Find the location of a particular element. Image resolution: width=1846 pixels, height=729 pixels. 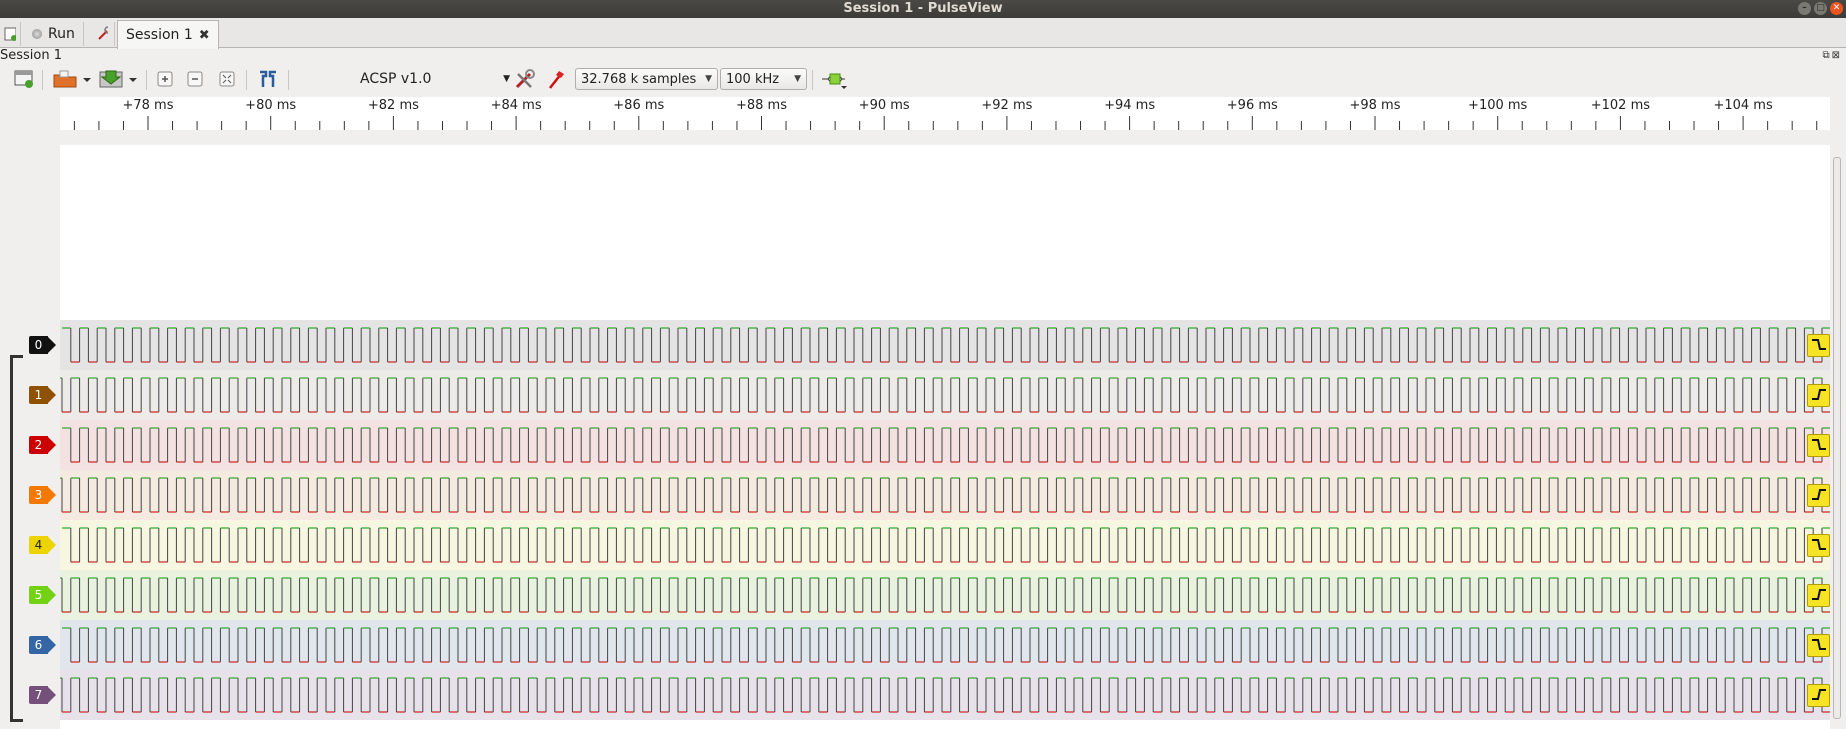

add-decoder-button is located at coordinates (834, 79).